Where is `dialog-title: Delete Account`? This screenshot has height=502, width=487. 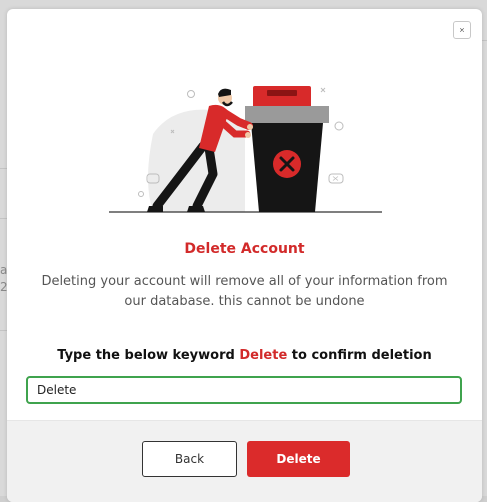 dialog-title: Delete Account is located at coordinates (244, 249).